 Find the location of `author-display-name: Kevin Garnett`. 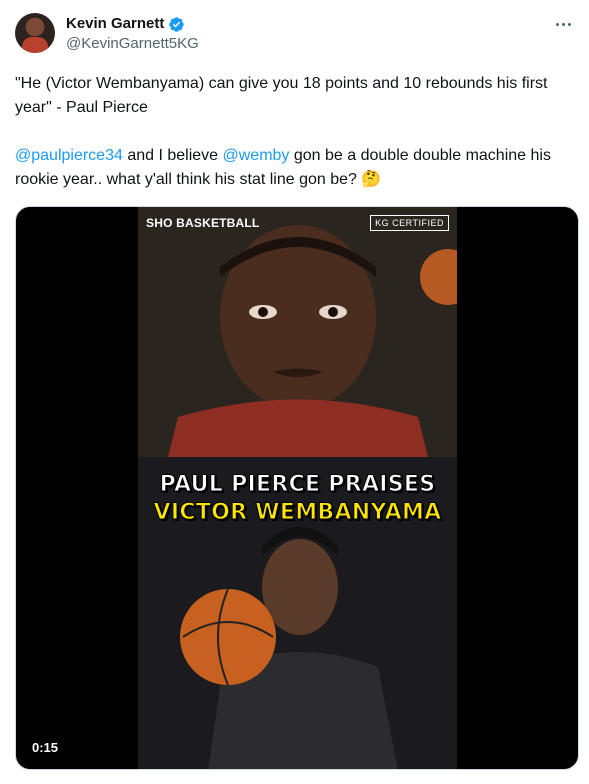

author-display-name: Kevin Garnett is located at coordinates (115, 24).